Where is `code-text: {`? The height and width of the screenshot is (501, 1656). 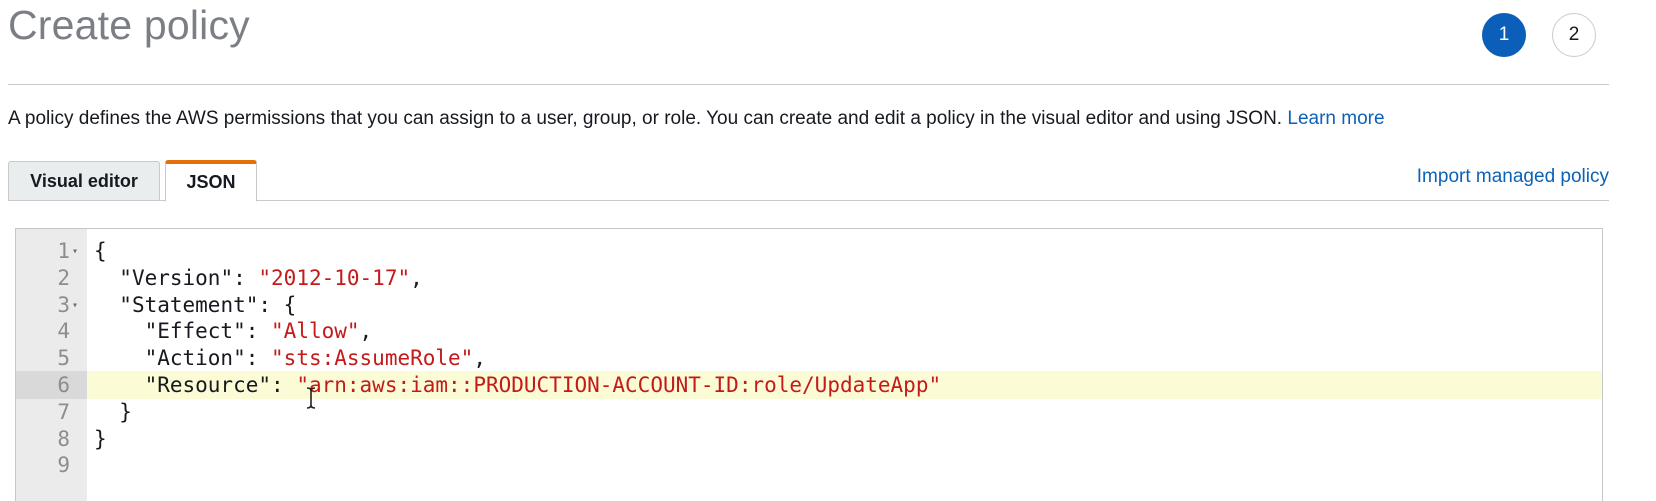 code-text: { is located at coordinates (100, 251).